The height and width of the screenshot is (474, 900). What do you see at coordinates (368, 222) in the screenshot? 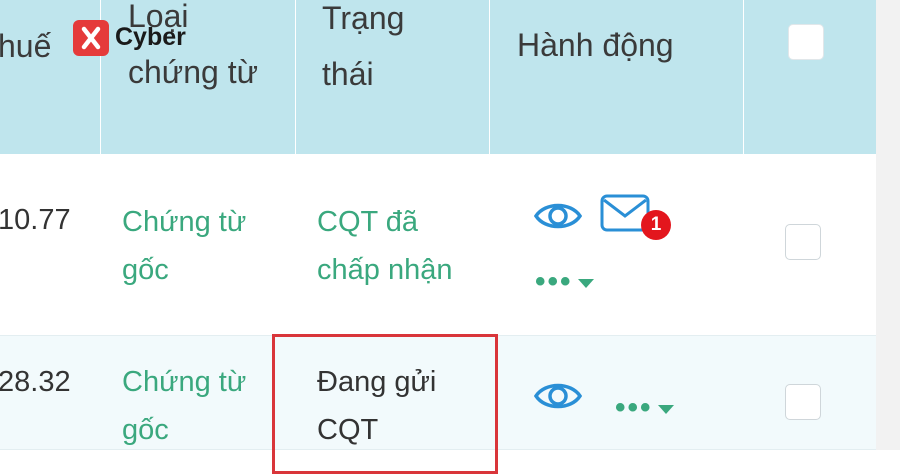
I see `row-status-line1: CQT đã` at bounding box center [368, 222].